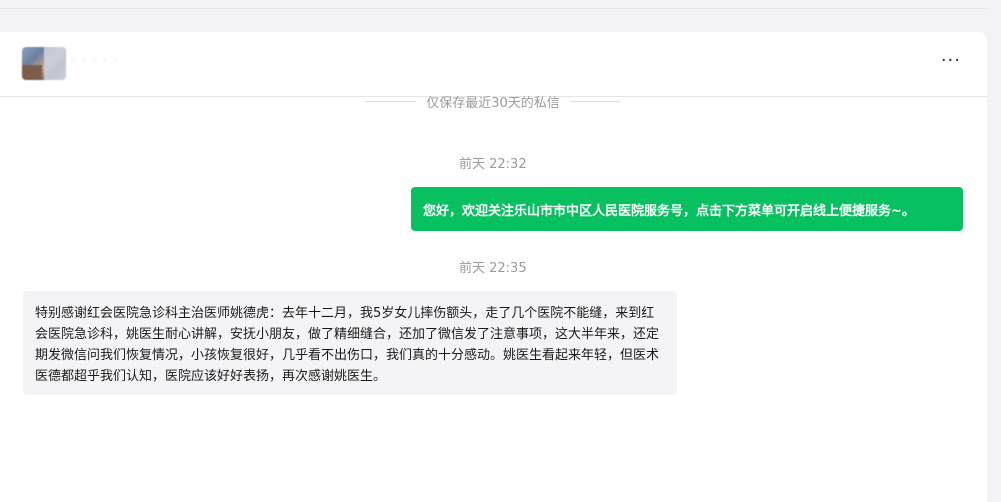 This screenshot has width=1001, height=502. What do you see at coordinates (493, 164) in the screenshot?
I see `message-timestamp: 前天 22:32` at bounding box center [493, 164].